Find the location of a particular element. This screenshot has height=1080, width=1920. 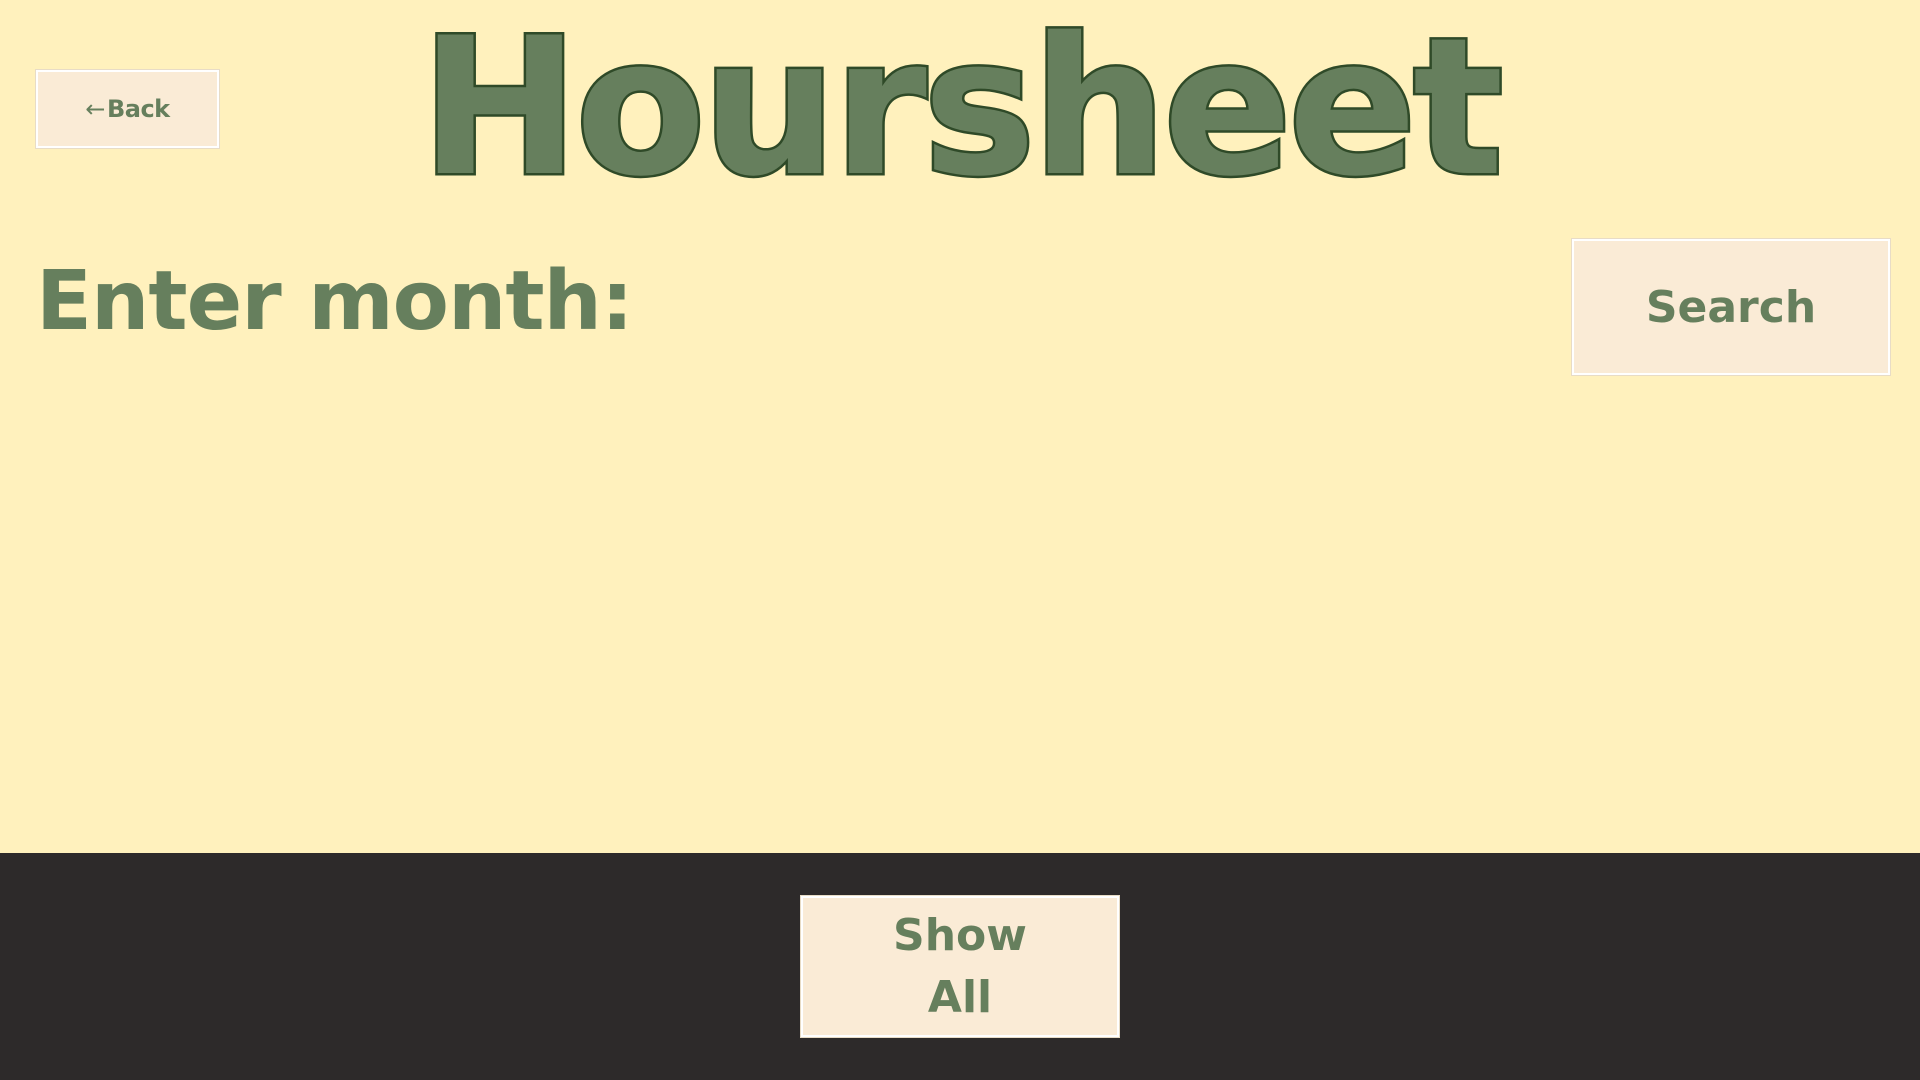

show-all-button: Show All is located at coordinates (960, 966).